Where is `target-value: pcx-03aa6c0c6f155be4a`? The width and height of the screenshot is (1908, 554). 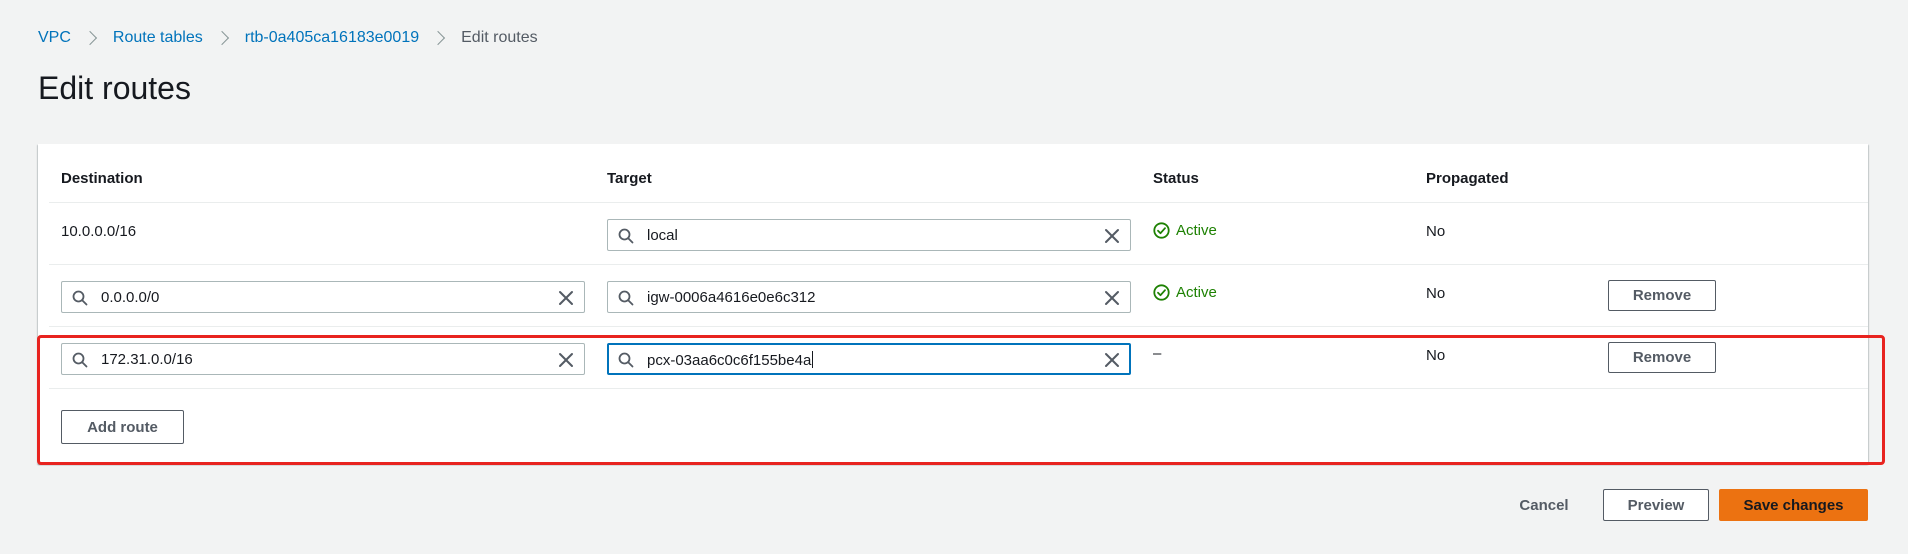
target-value: pcx-03aa6c0c6f155be4a is located at coordinates (729, 360).